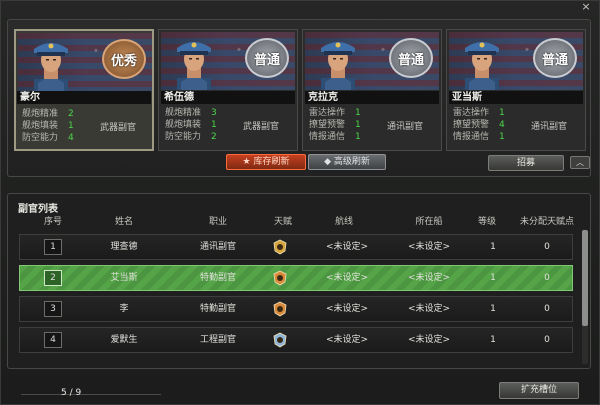 This screenshot has width=600, height=405. What do you see at coordinates (343, 222) in the screenshot?
I see `header-route: 航线` at bounding box center [343, 222].